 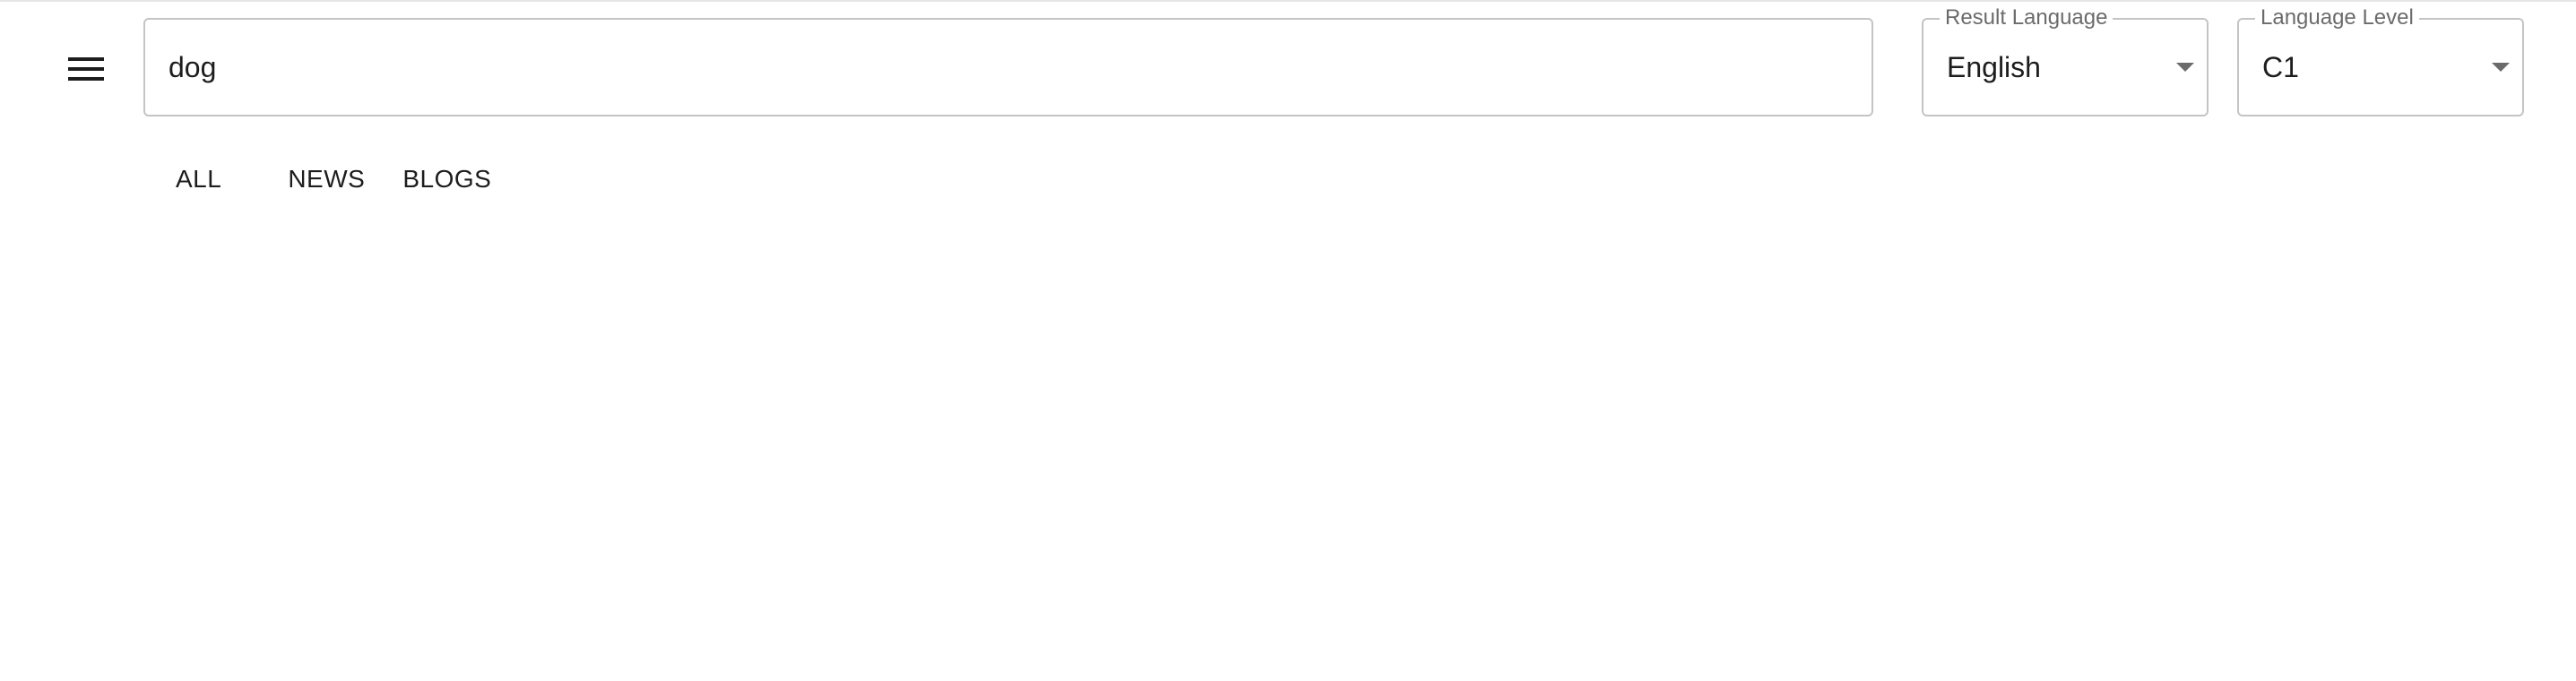 I want to click on language-level-select: Language Level C1, so click(x=2380, y=60).